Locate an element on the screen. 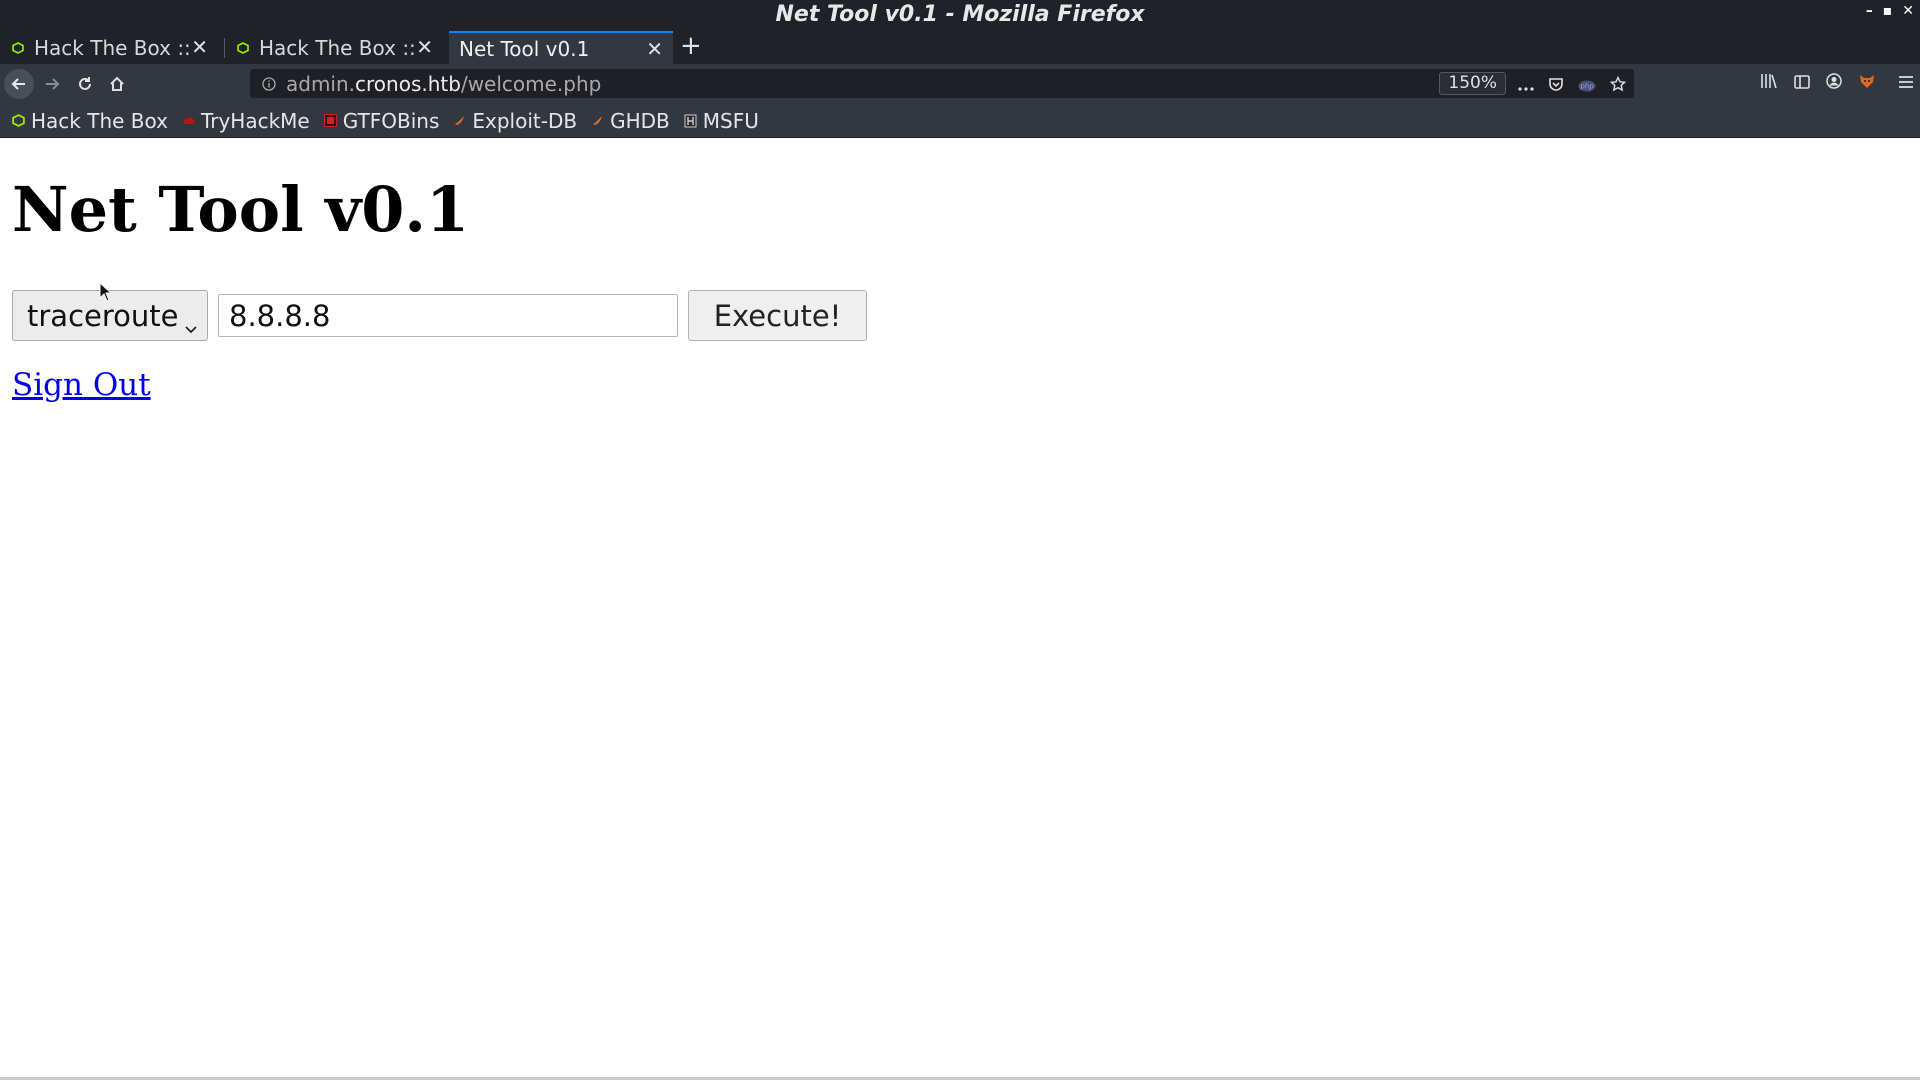  new-tab-button: + is located at coordinates (691, 47).